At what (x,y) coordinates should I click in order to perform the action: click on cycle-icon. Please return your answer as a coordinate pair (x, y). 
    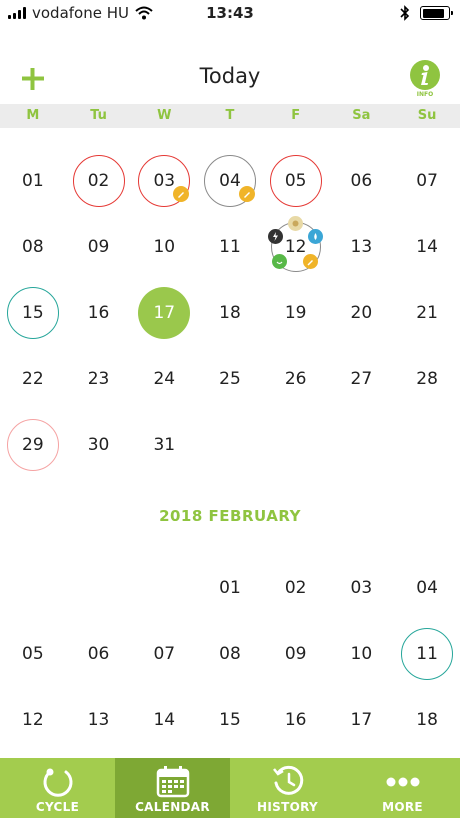
    Looking at the image, I should click on (57, 782).